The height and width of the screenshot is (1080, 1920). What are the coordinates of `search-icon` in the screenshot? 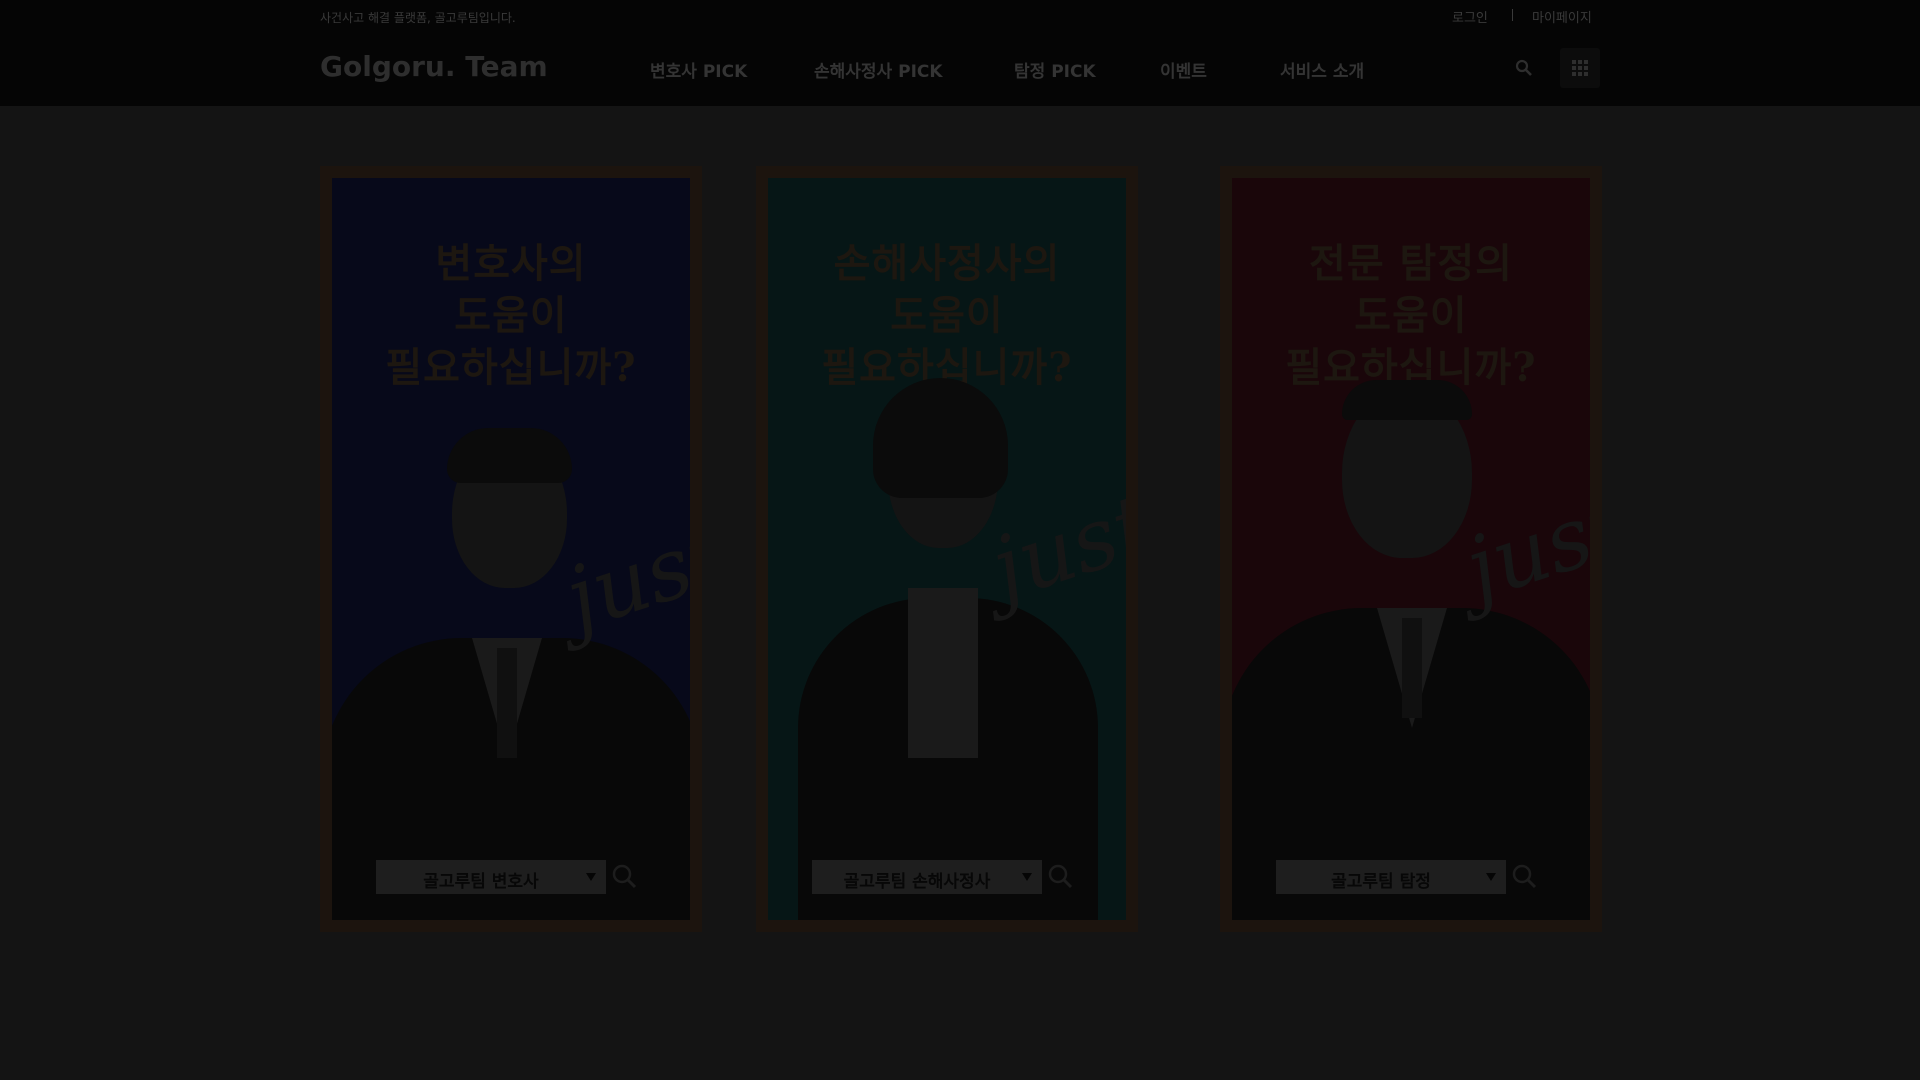 It's located at (1524, 68).